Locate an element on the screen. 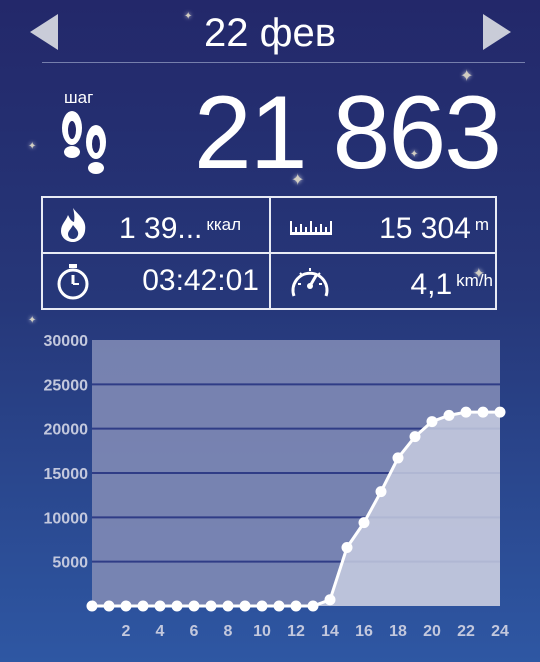  chart-x-tick-label: 16 is located at coordinates (364, 631).